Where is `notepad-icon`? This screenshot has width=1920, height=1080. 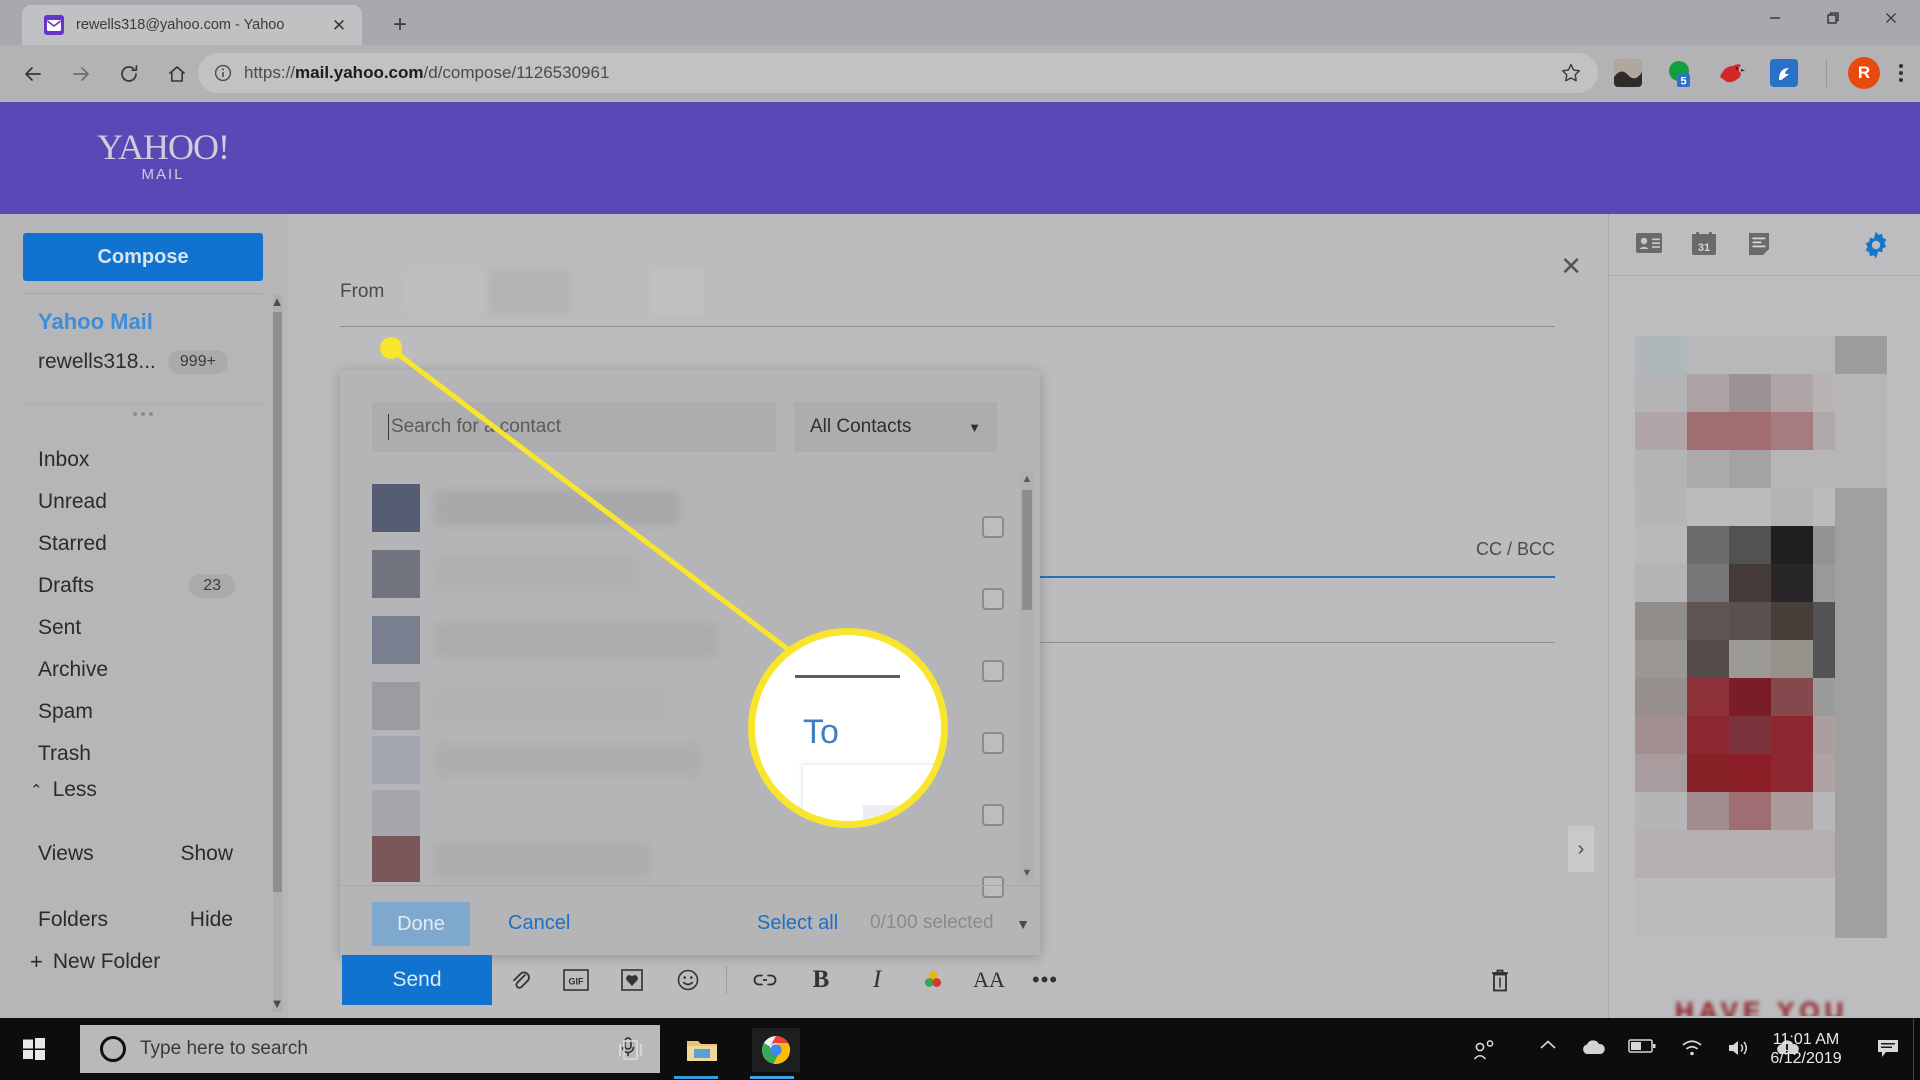
notepad-icon is located at coordinates (1761, 245).